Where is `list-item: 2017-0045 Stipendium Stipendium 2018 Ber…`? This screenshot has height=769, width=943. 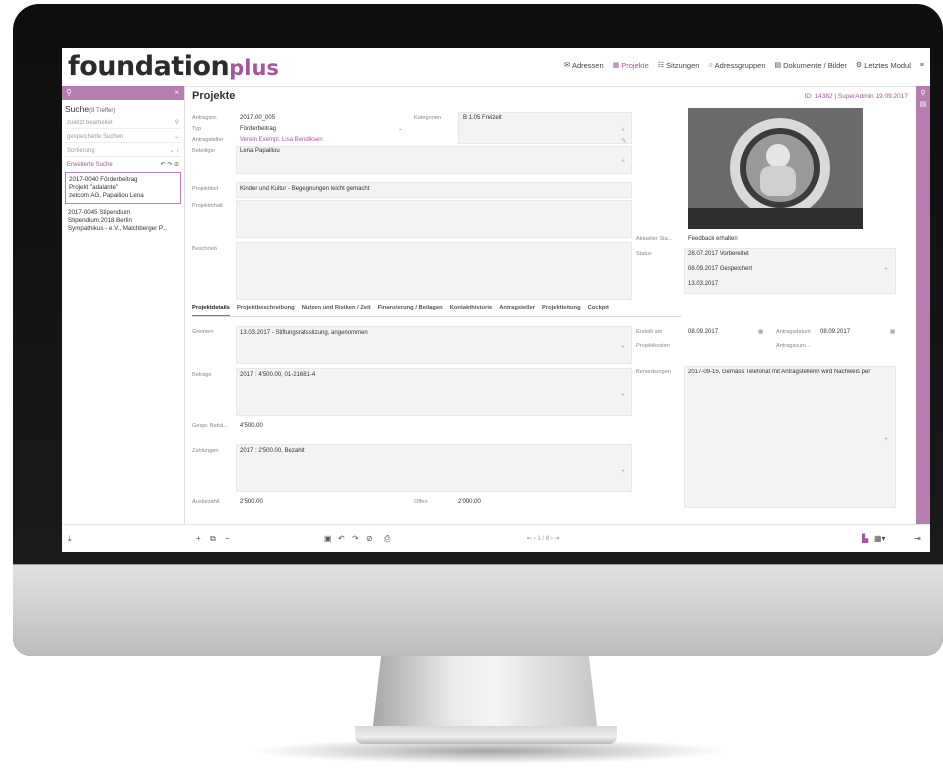
list-item: 2017-0045 Stipendium Stipendium 2018 Ber… is located at coordinates (123, 221).